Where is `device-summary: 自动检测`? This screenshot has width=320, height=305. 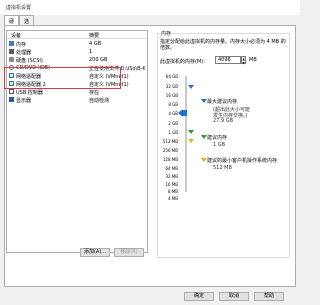 device-summary: 自动检测 is located at coordinates (99, 101).